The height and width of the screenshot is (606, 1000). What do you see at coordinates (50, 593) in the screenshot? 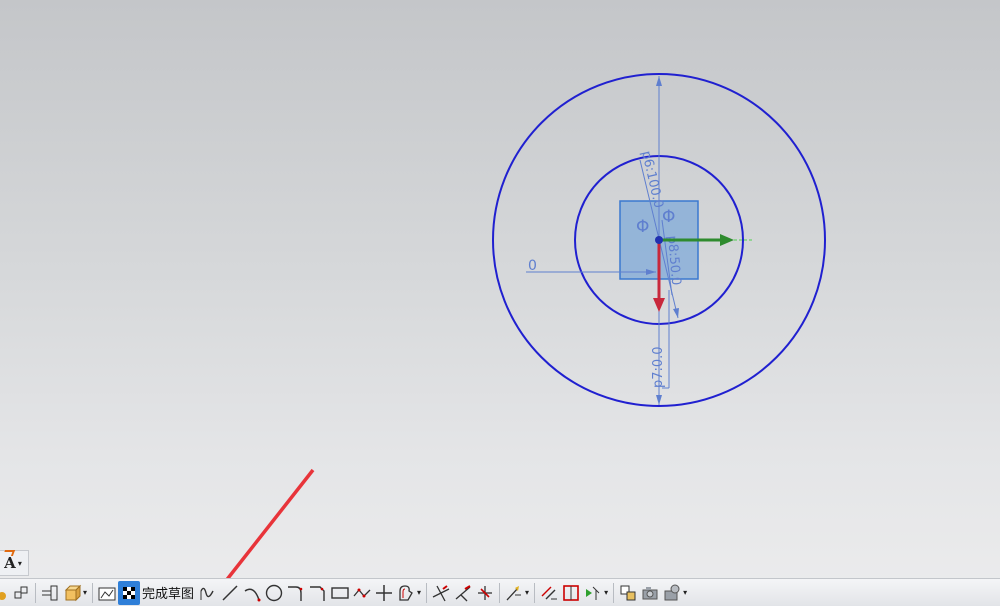
I see `pattern-icon` at bounding box center [50, 593].